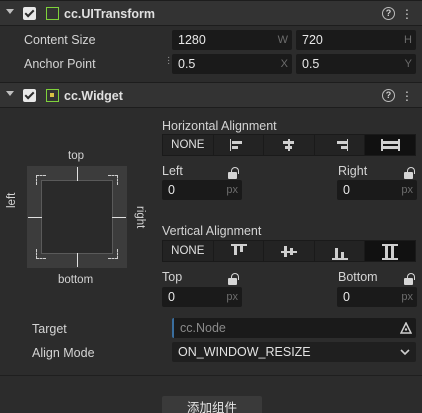 This screenshot has width=422, height=413. Describe the element at coordinates (60, 40) in the screenshot. I see `content-size-label: Content Size` at that location.